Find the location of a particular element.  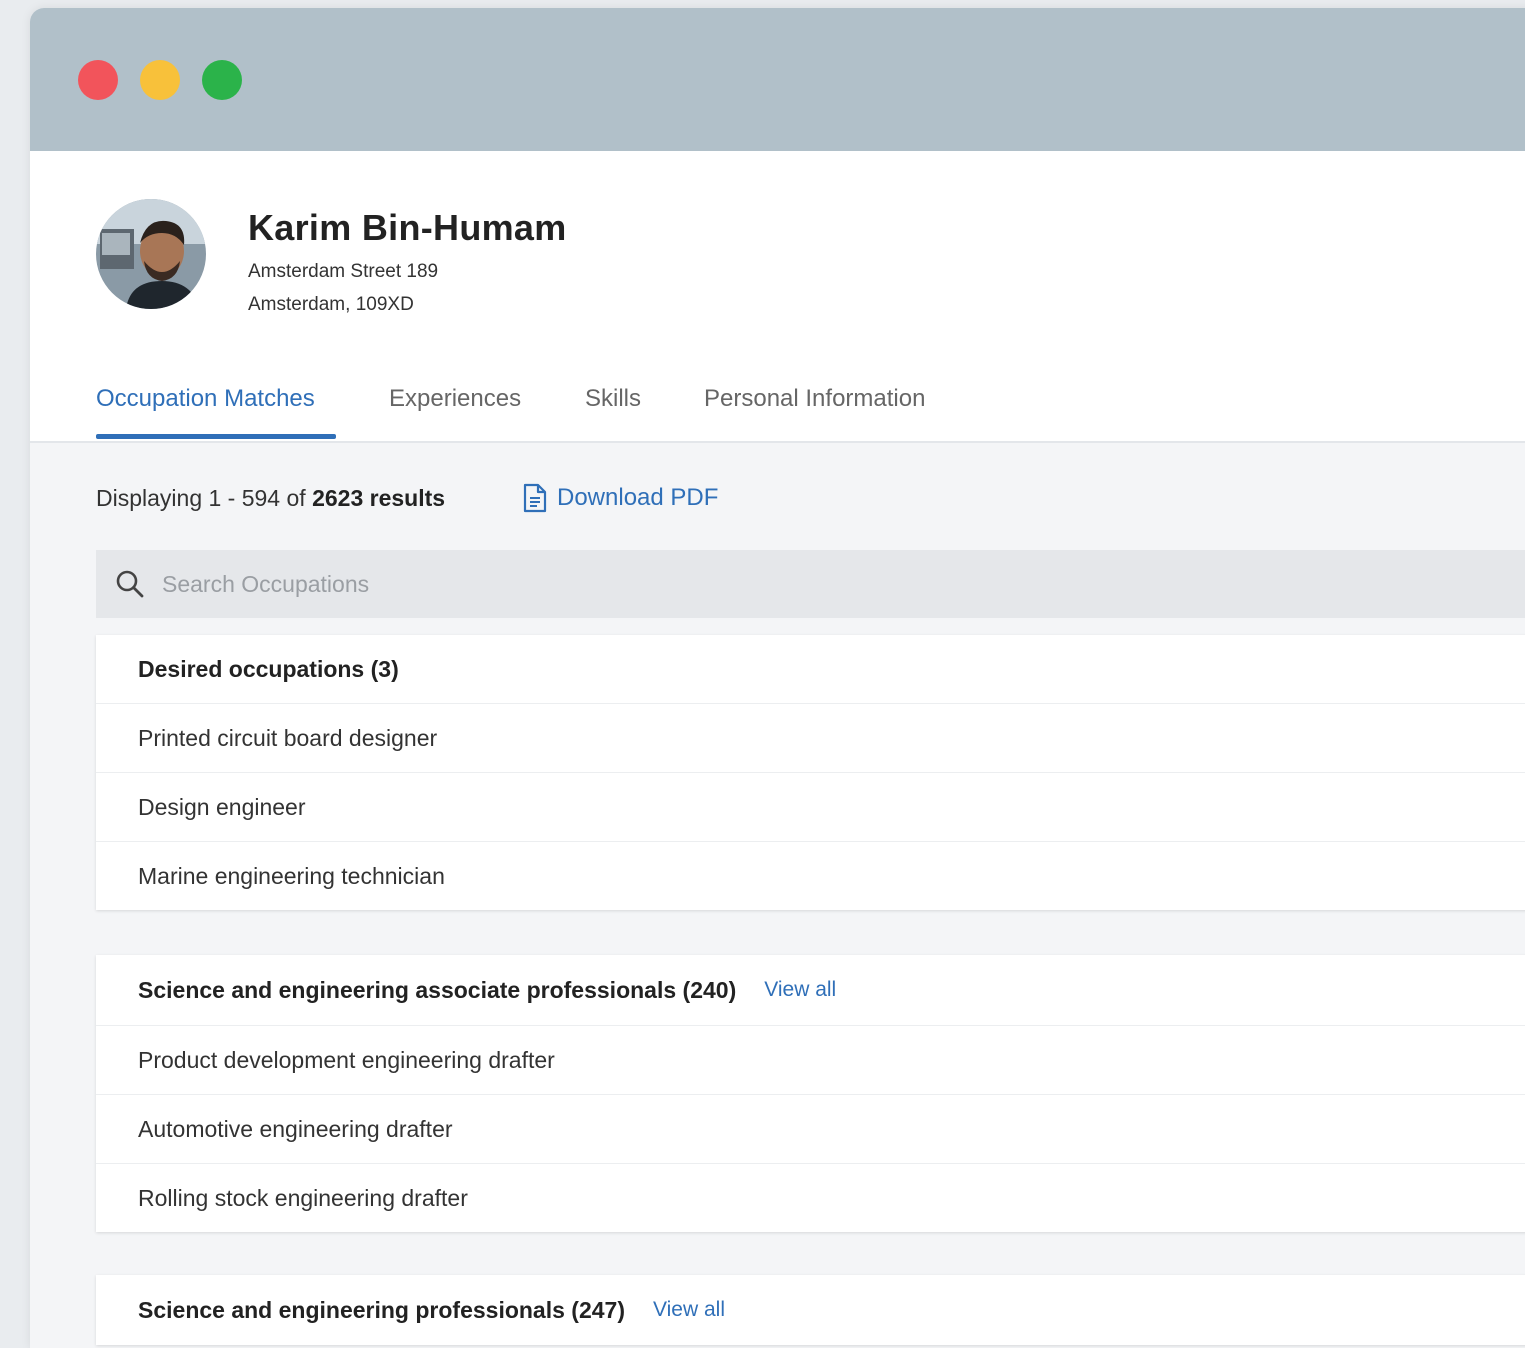

address-line-1: Amsterdam Street 189 is located at coordinates (343, 271).